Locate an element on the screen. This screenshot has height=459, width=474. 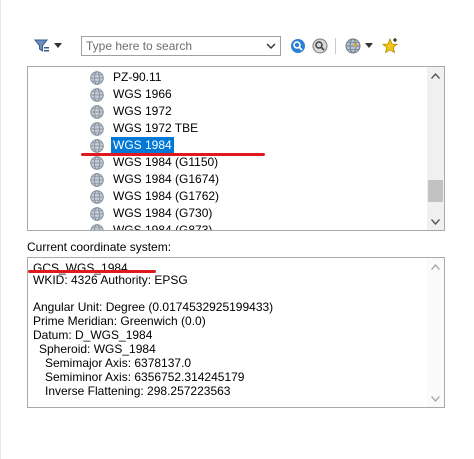
tree-item-label: WGS 1984 (G1150) is located at coordinates (166, 162).